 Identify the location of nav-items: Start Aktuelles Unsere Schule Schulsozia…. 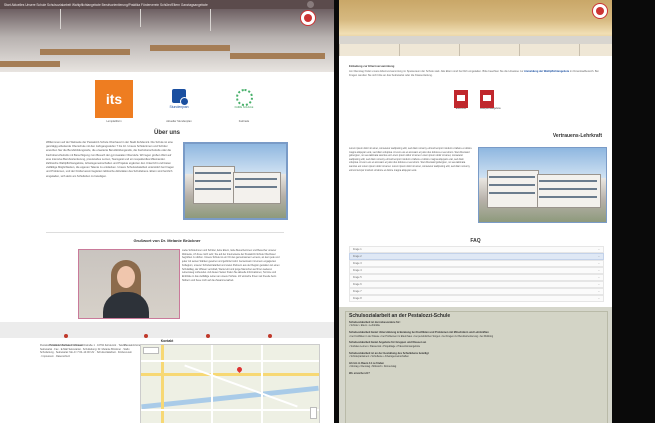
(106, 5).